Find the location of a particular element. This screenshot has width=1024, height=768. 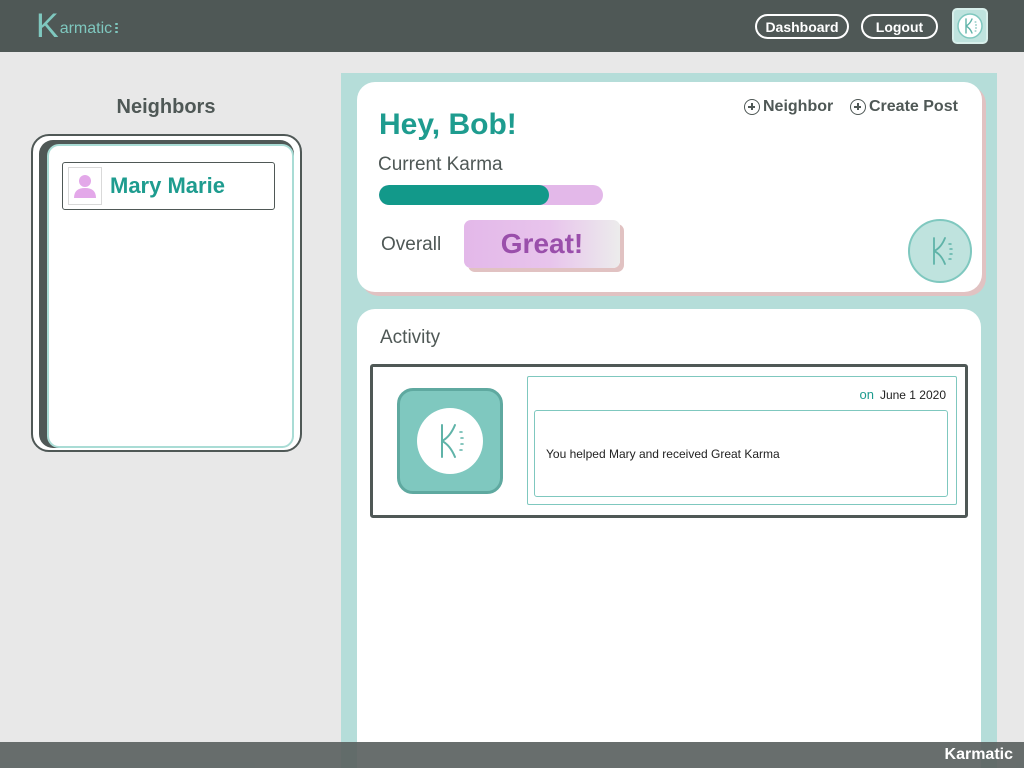

activity-avatar is located at coordinates (450, 441).